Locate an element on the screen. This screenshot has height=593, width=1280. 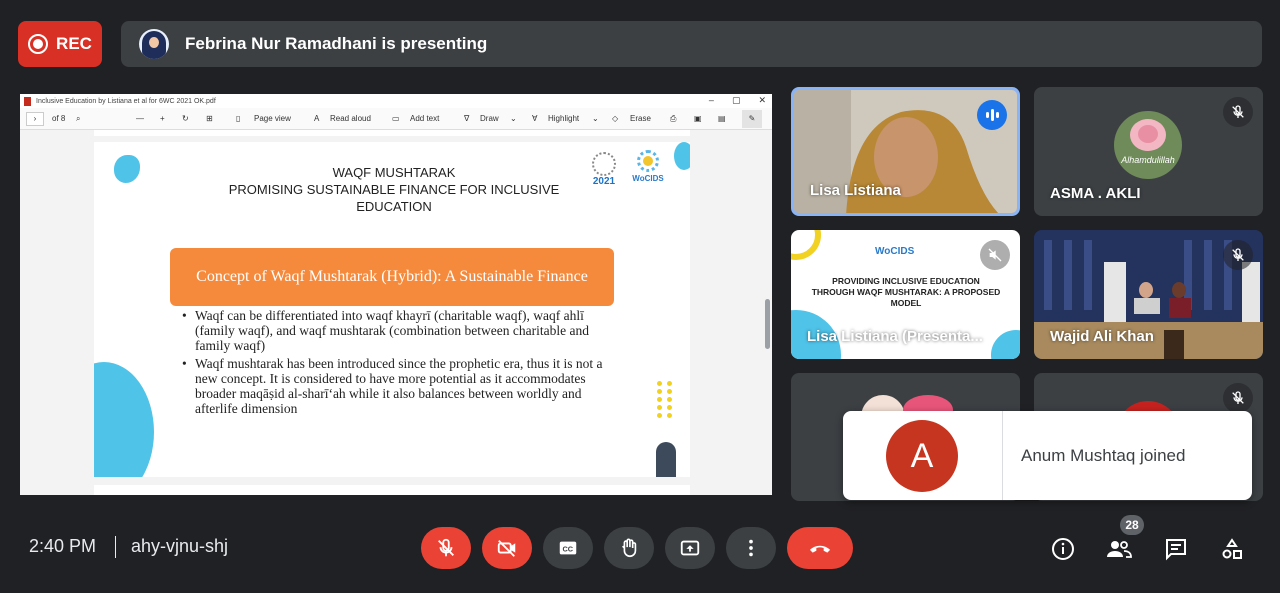
participant-avatar: Alhamdulillah is located at coordinates (1148, 145).